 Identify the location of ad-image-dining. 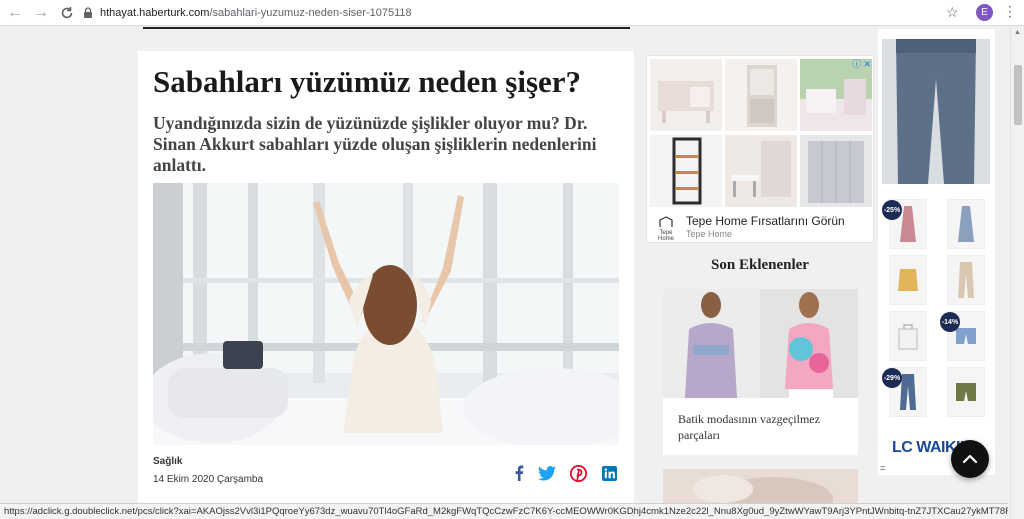
(761, 171).